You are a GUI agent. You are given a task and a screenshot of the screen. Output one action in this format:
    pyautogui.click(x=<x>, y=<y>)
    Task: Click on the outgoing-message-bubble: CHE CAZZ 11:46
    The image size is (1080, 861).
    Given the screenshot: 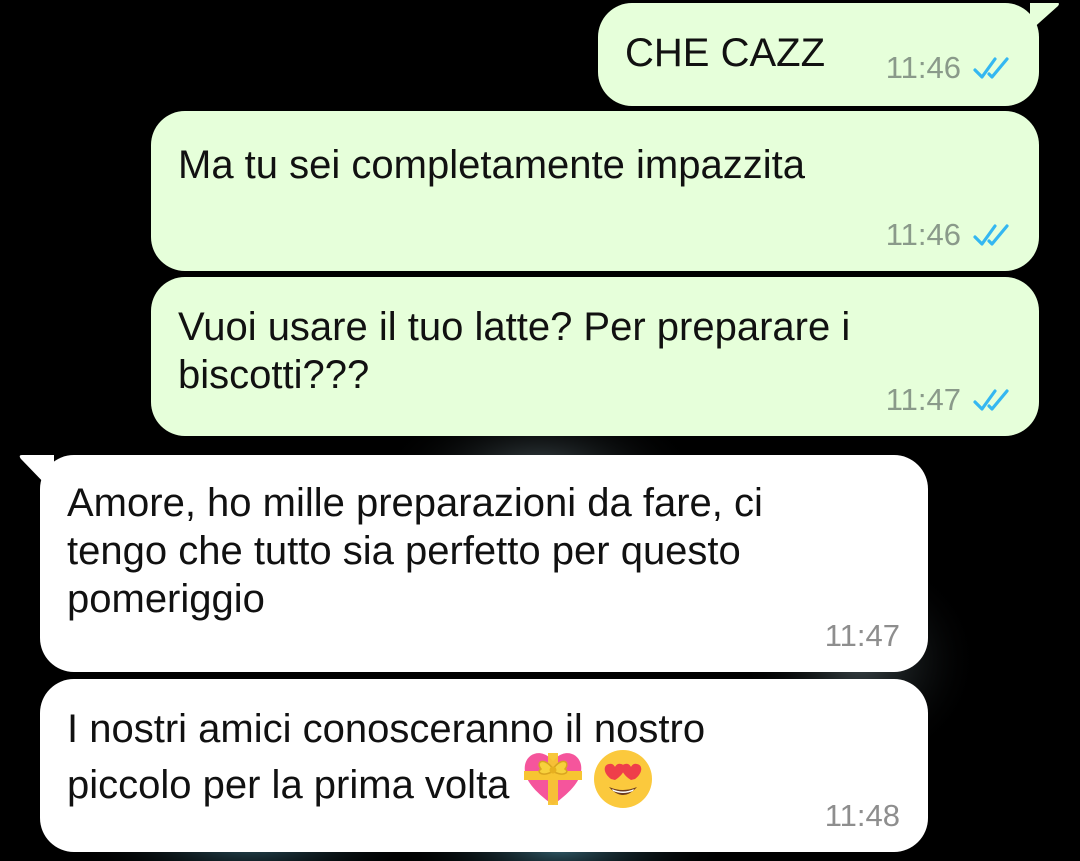 What is the action you would take?
    pyautogui.click(x=818, y=54)
    